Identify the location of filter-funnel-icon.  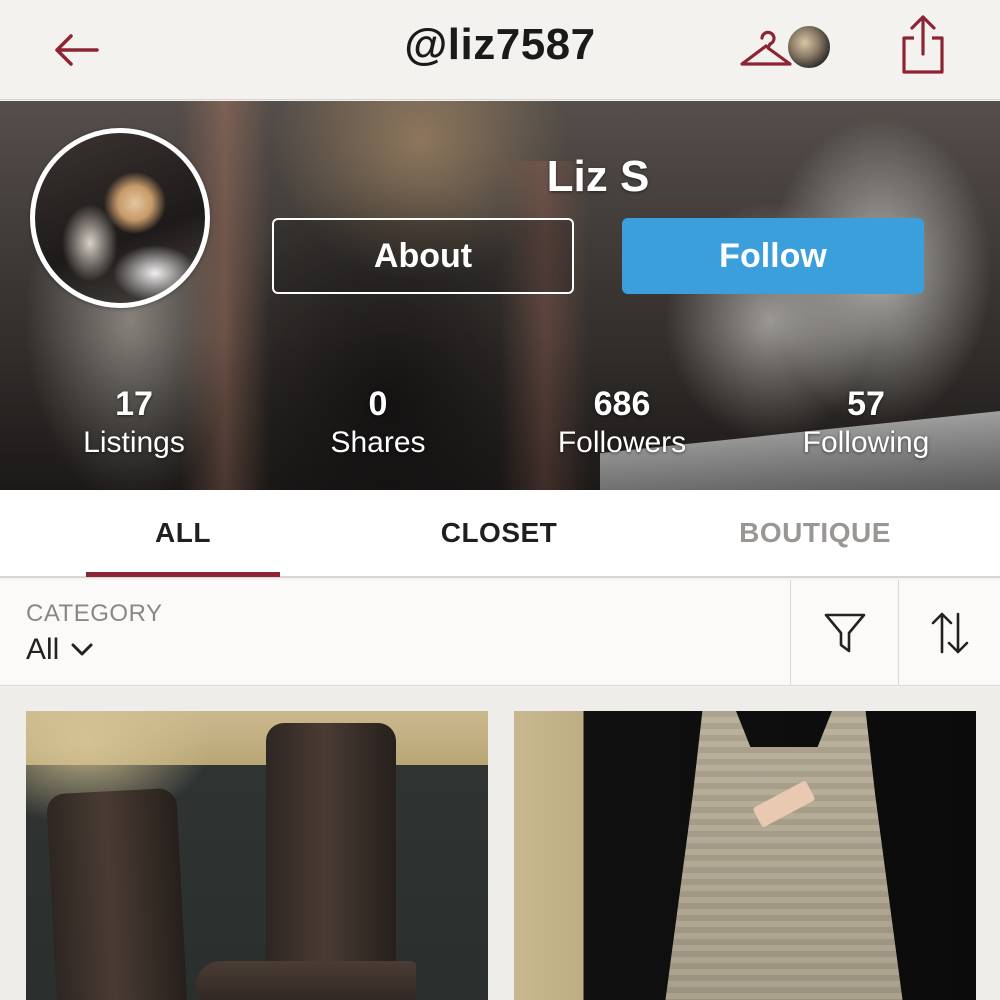
(844, 633).